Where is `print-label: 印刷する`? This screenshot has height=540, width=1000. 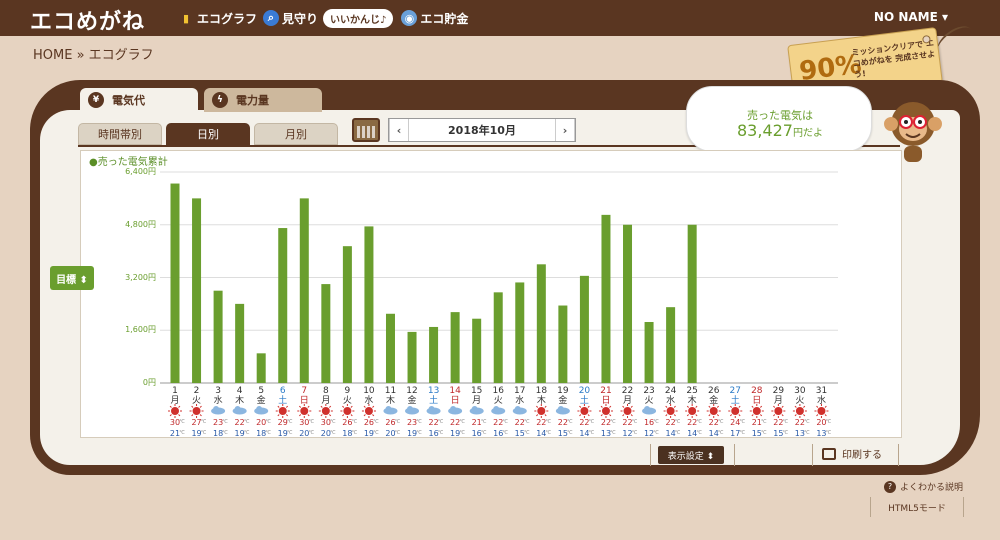 print-label: 印刷する is located at coordinates (862, 455).